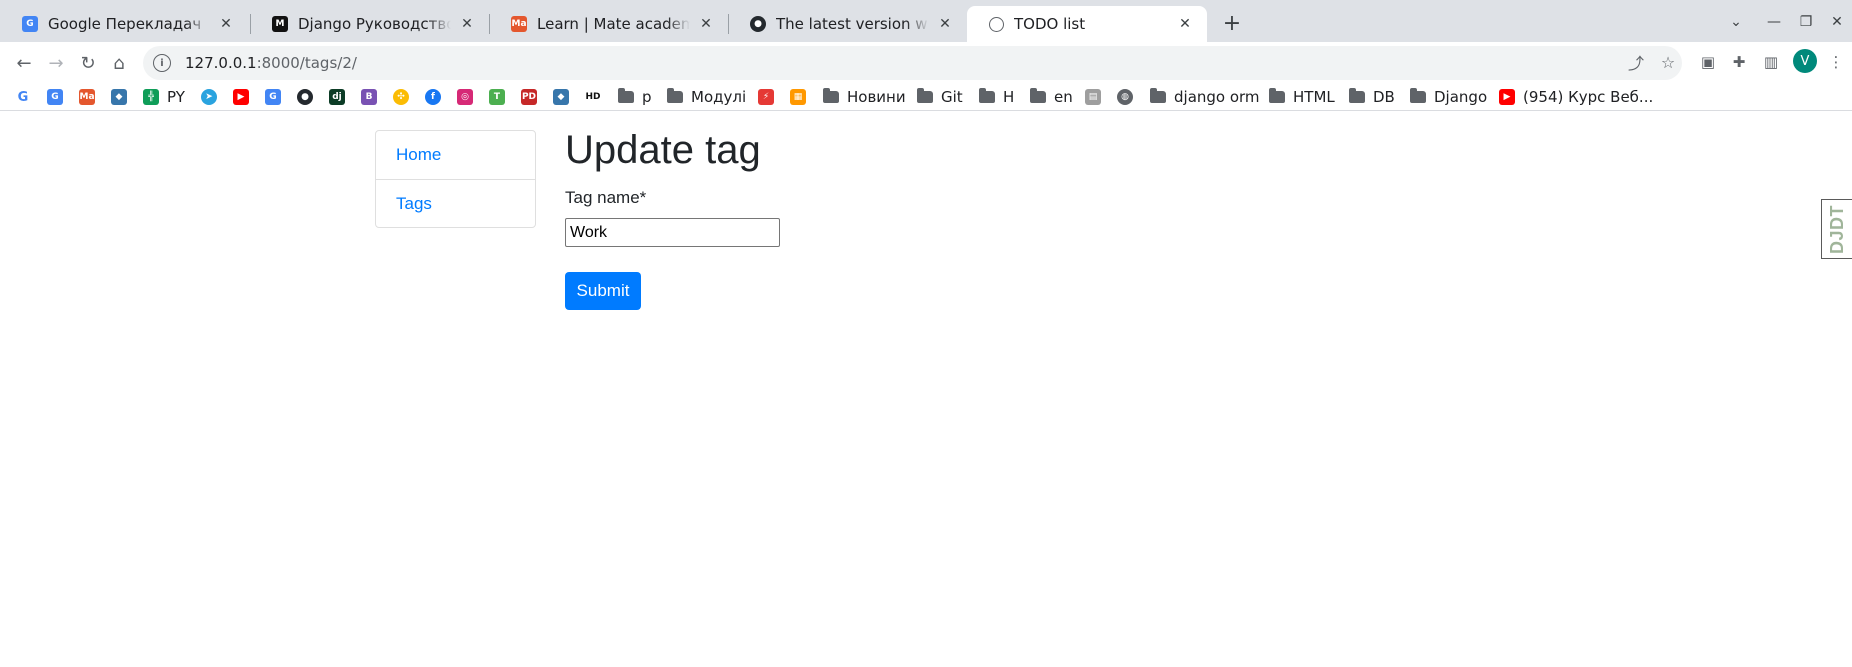  Describe the element at coordinates (561, 97) in the screenshot. I see `bookmark-python-2: ◆` at that location.